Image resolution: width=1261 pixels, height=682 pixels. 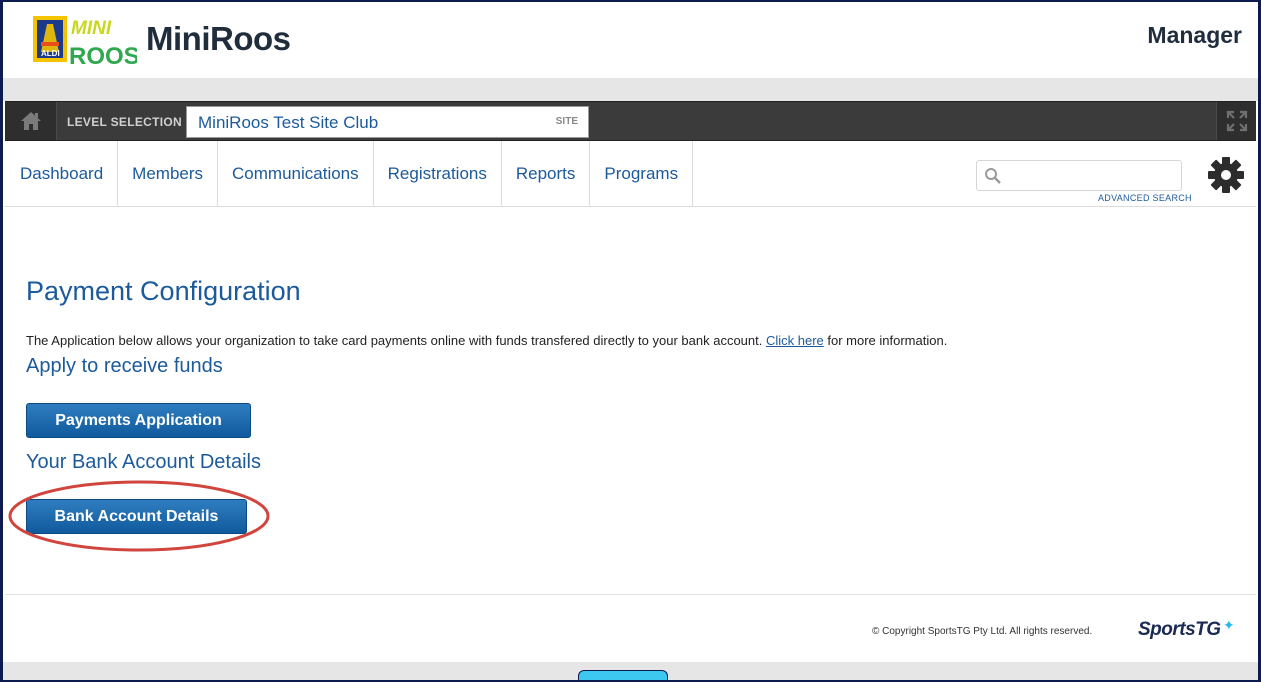 I want to click on nav-registrations: Registrations, so click(x=438, y=174).